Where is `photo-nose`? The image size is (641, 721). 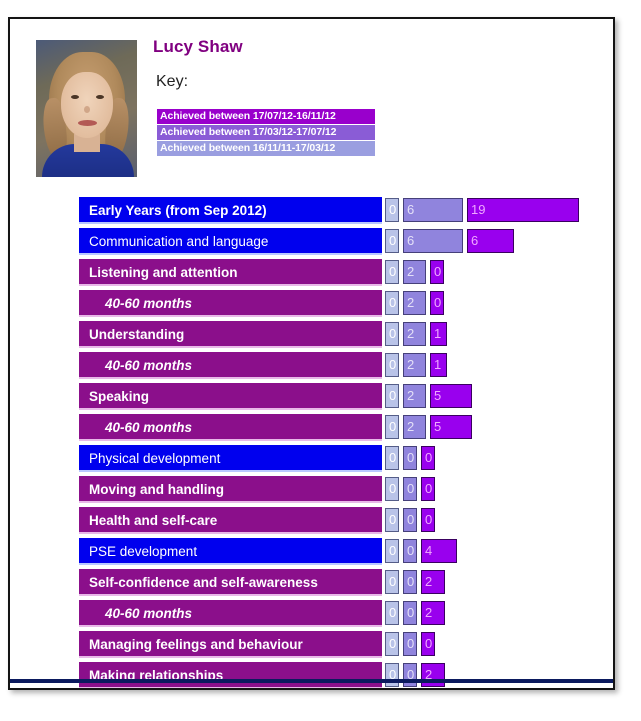
photo-nose is located at coordinates (87, 109).